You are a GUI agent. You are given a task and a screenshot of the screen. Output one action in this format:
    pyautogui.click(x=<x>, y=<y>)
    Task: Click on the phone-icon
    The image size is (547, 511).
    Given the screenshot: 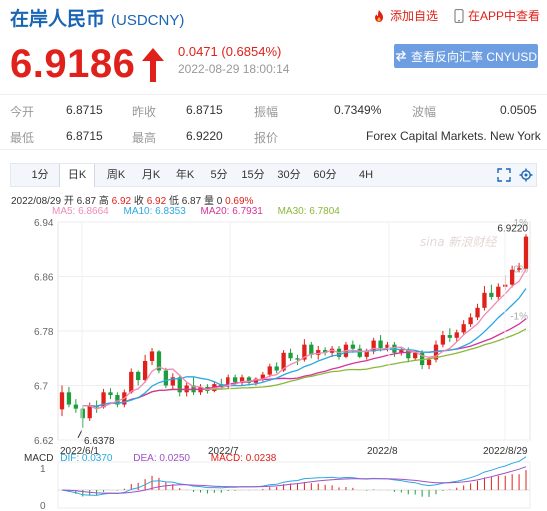 What is the action you would take?
    pyautogui.click(x=459, y=15)
    